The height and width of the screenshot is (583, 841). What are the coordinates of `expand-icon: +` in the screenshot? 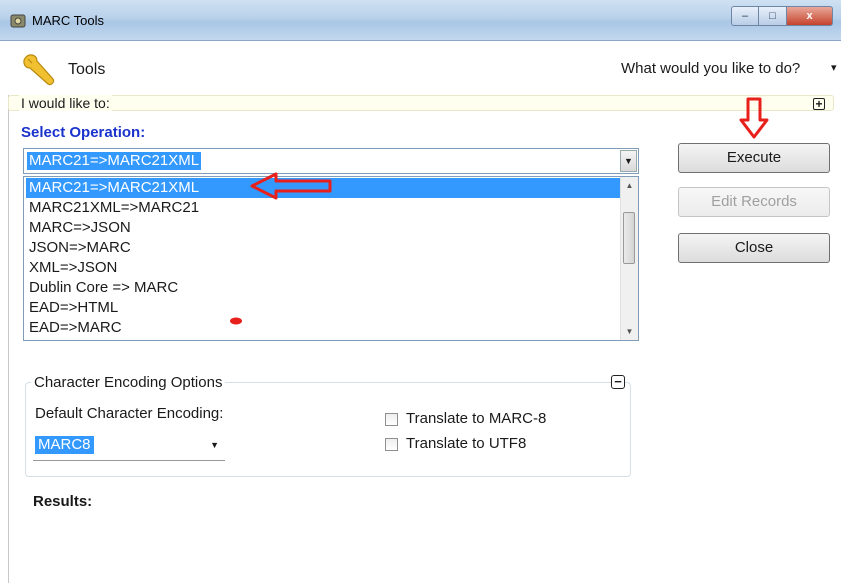 It's located at (819, 104).